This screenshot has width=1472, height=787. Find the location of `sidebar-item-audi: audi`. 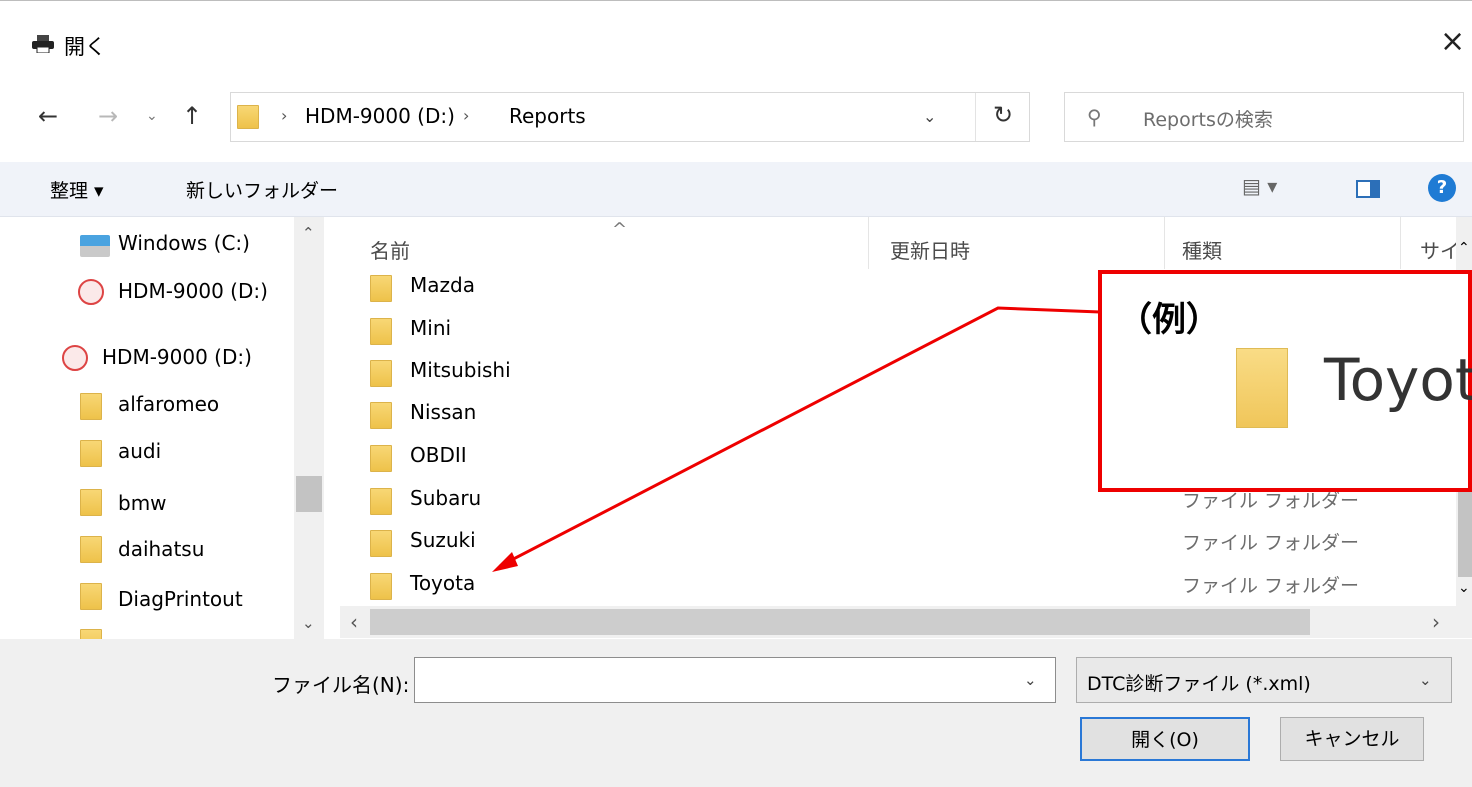

sidebar-item-audi: audi is located at coordinates (139, 451).